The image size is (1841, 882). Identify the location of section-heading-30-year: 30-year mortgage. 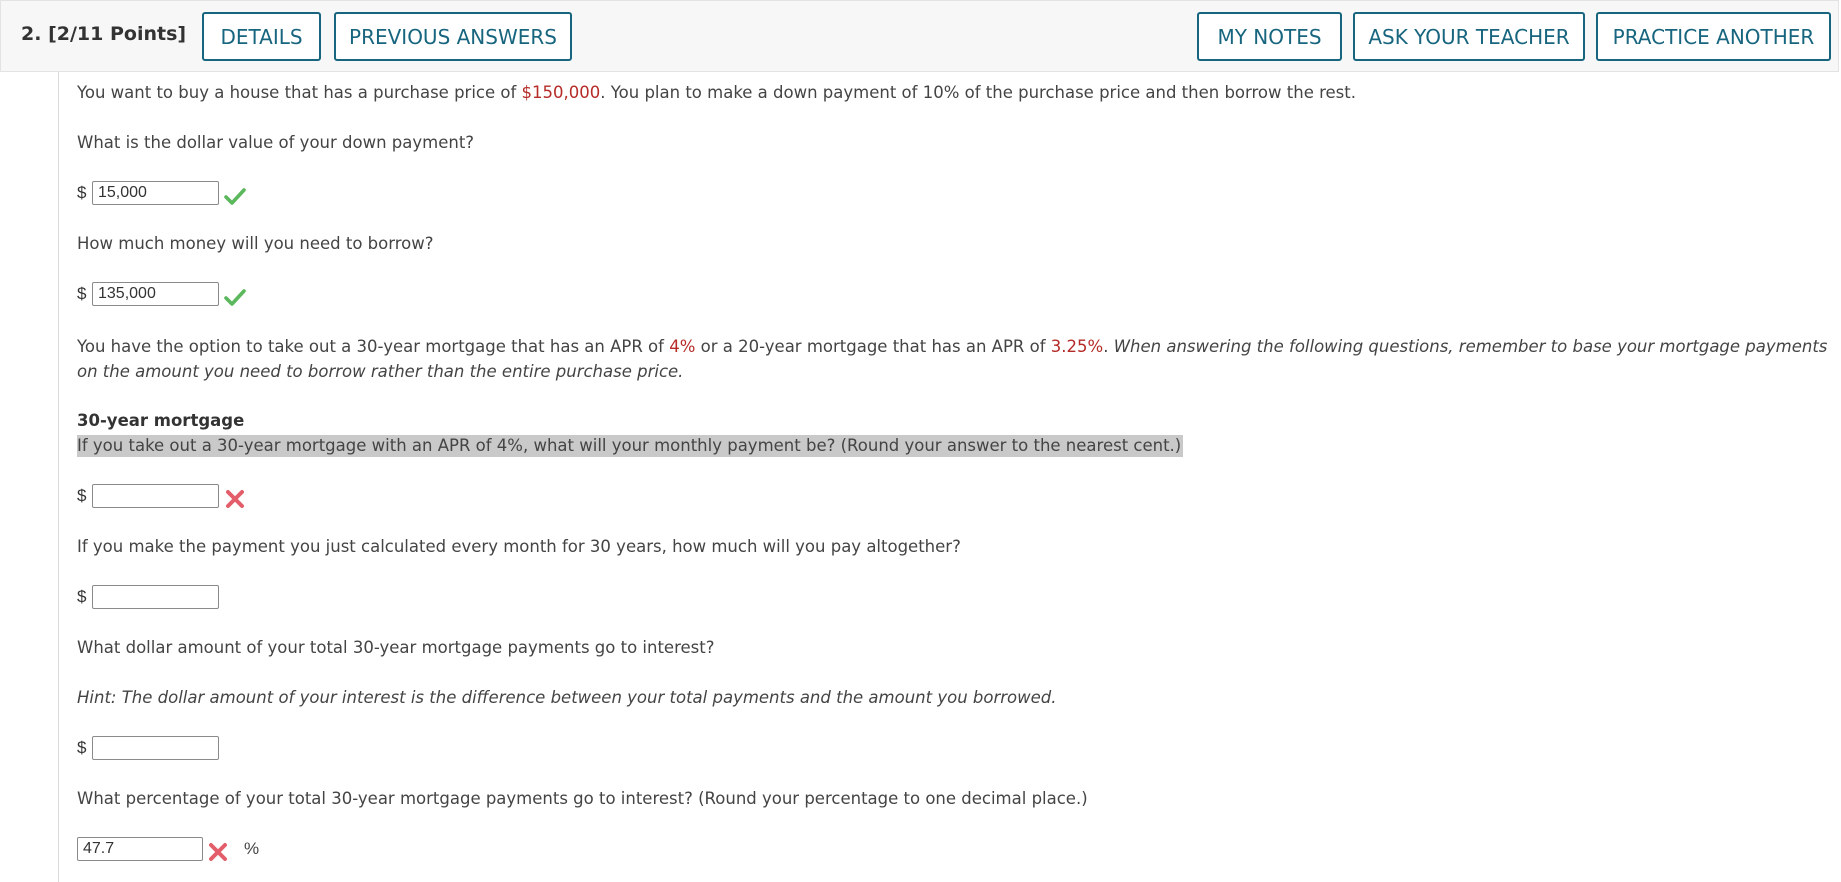
(161, 420).